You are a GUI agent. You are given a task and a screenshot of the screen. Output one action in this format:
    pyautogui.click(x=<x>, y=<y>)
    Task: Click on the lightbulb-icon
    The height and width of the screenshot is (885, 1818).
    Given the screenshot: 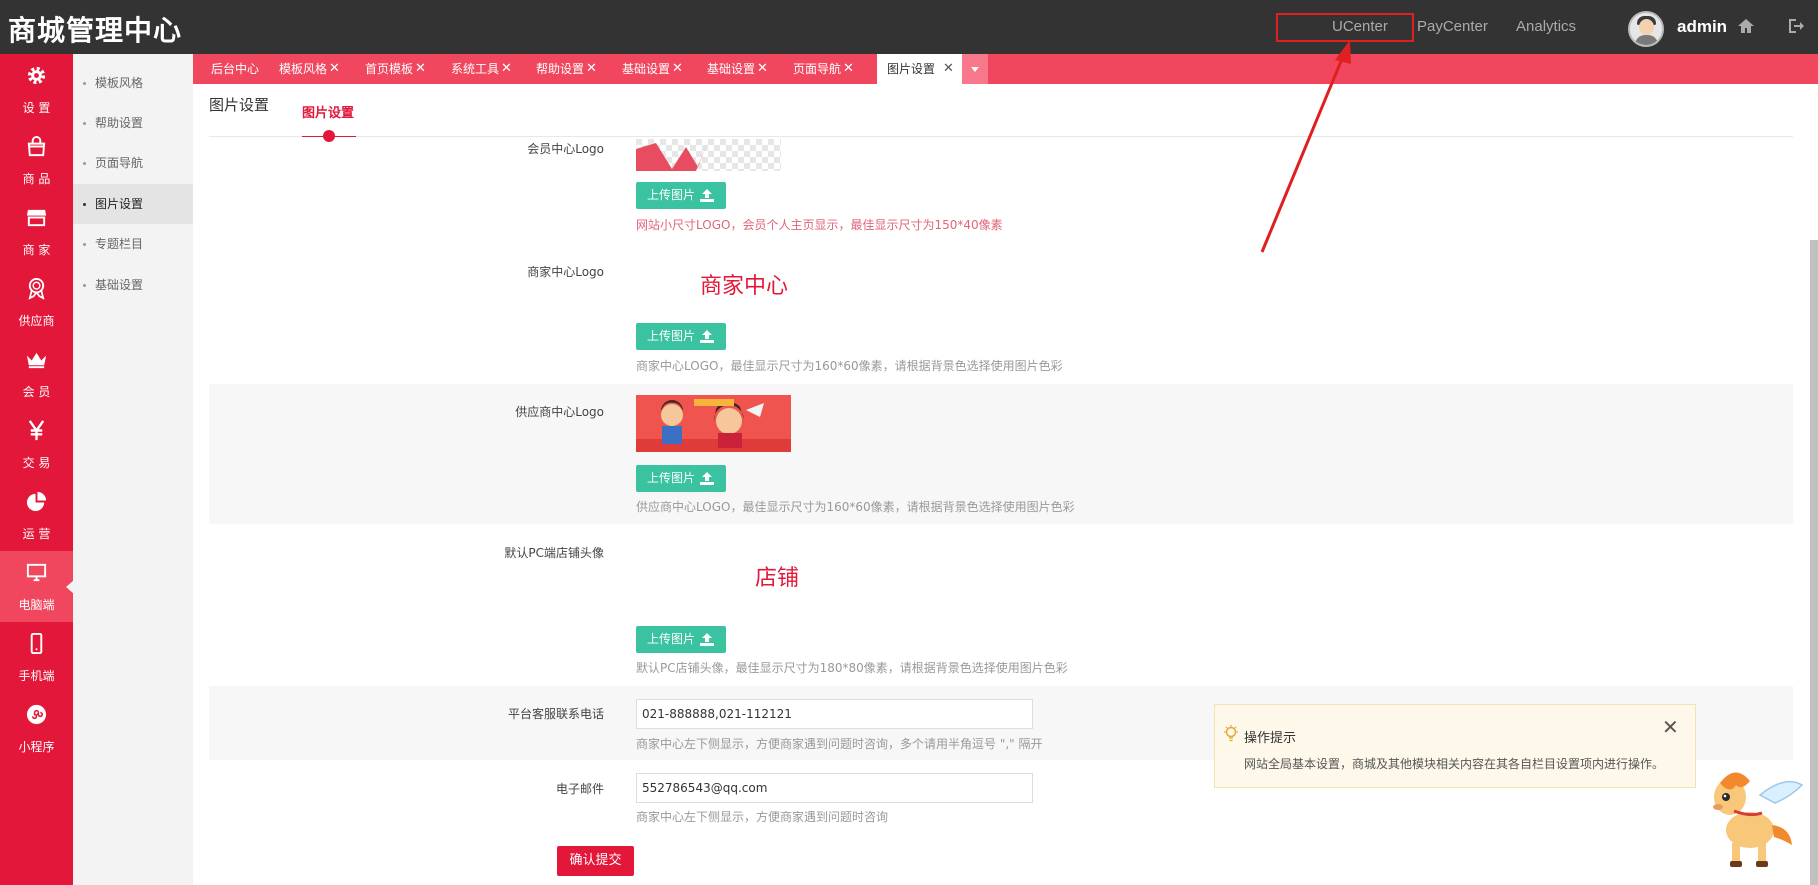 What is the action you would take?
    pyautogui.click(x=1231, y=733)
    